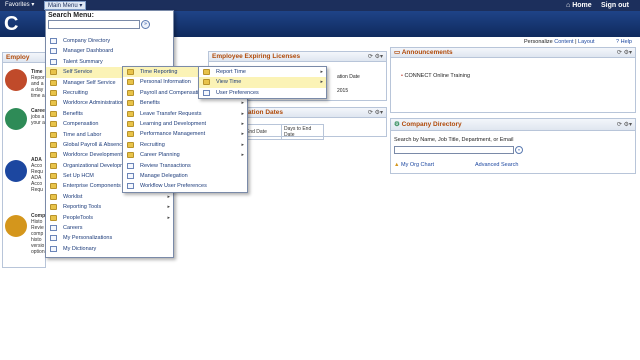  I want to click on expiring-column-header: ation Date, so click(348, 77).